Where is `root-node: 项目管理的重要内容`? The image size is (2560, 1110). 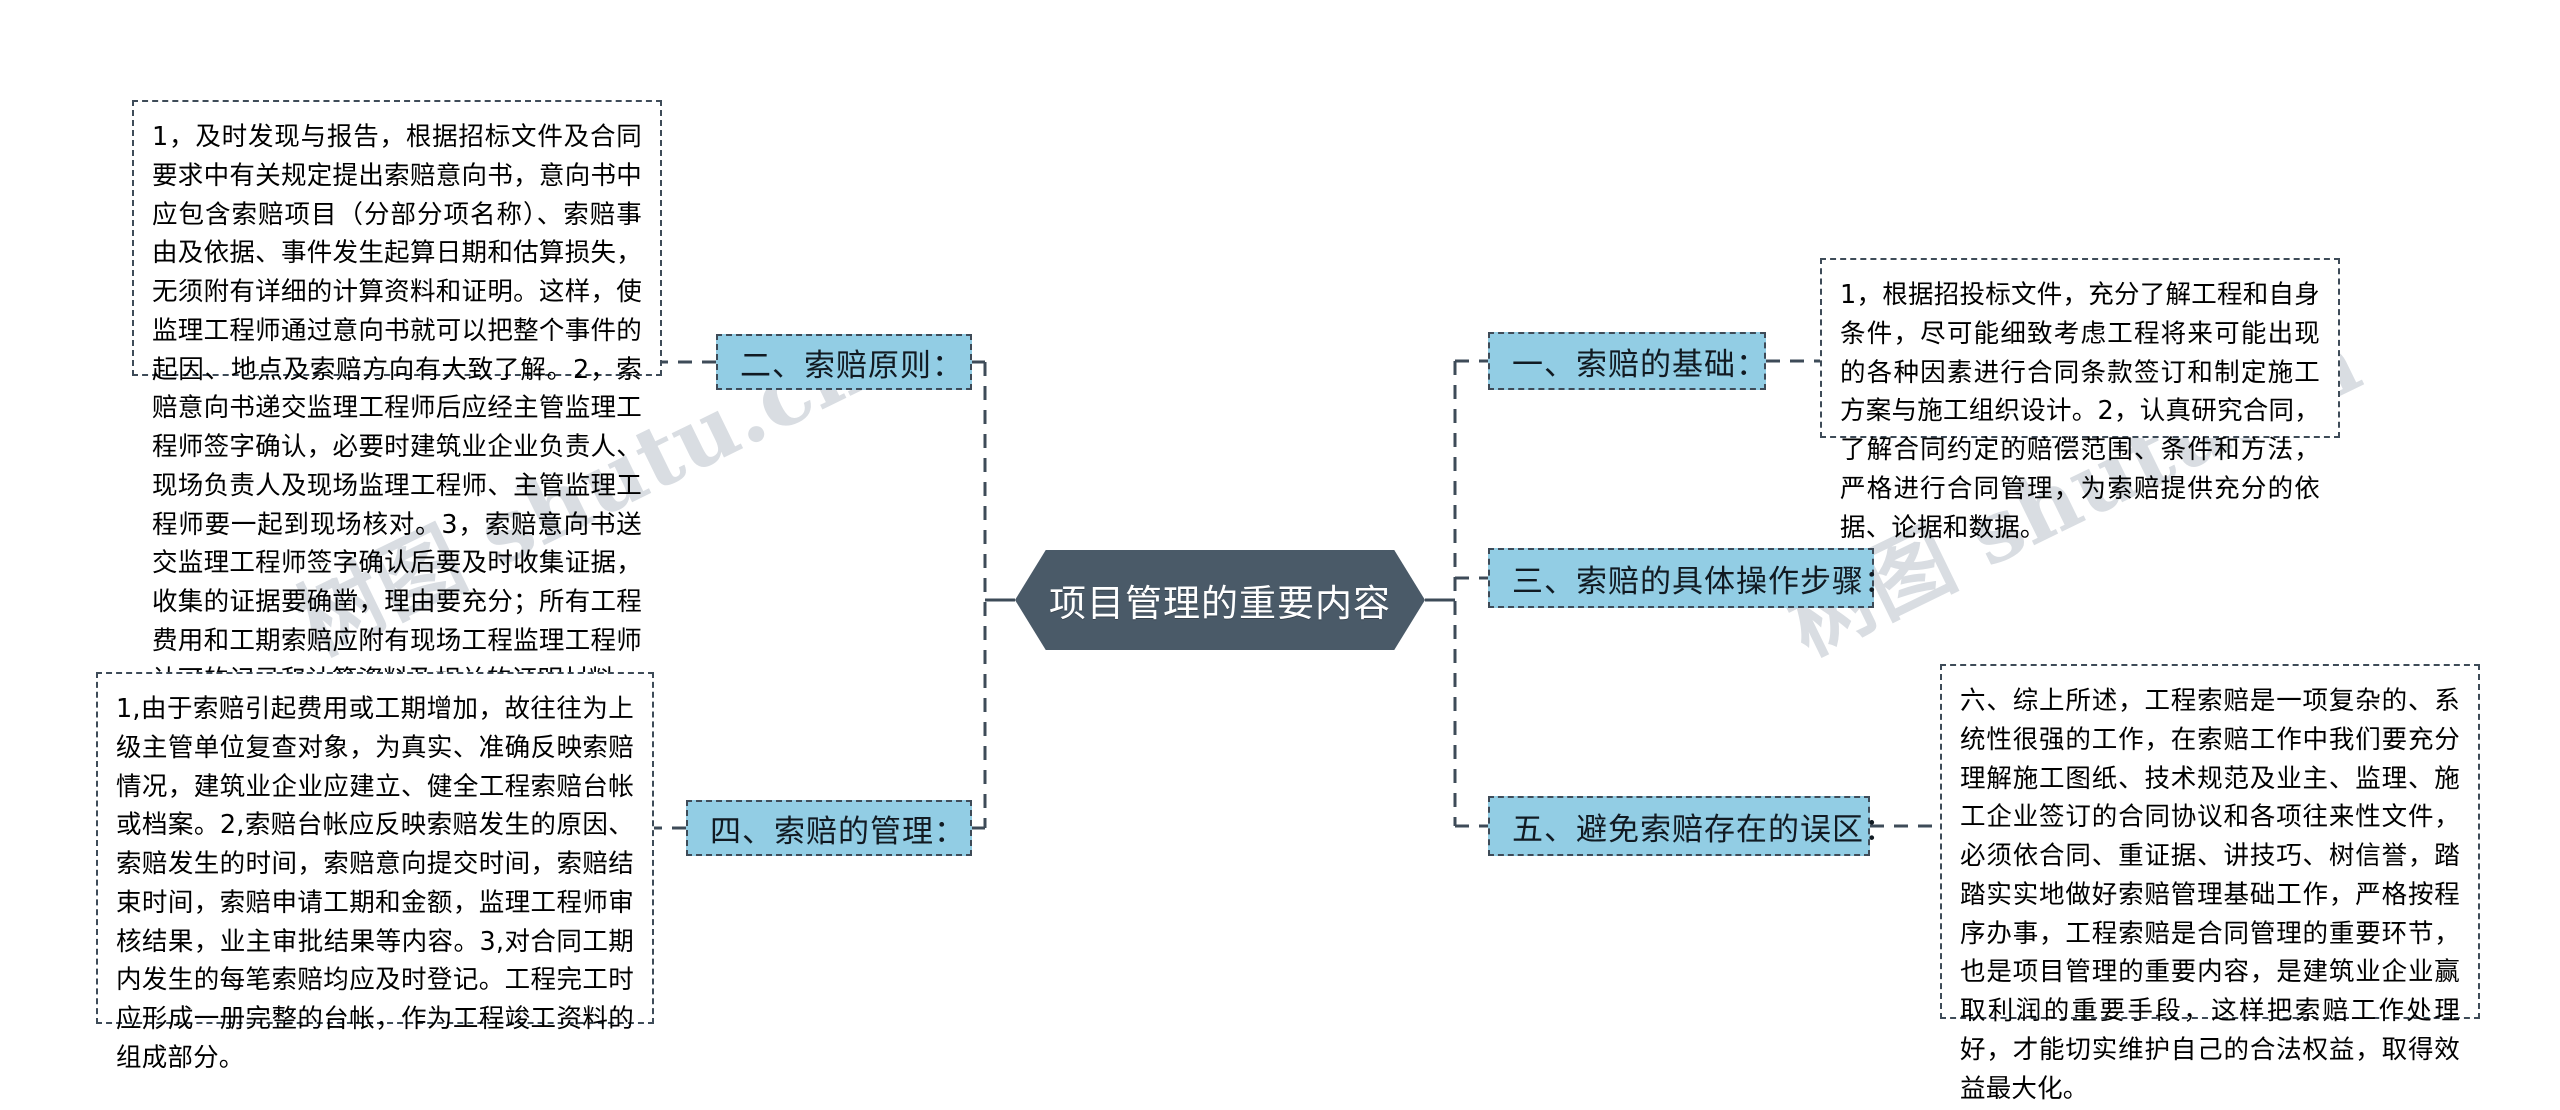 root-node: 项目管理的重要内容 is located at coordinates (1220, 600).